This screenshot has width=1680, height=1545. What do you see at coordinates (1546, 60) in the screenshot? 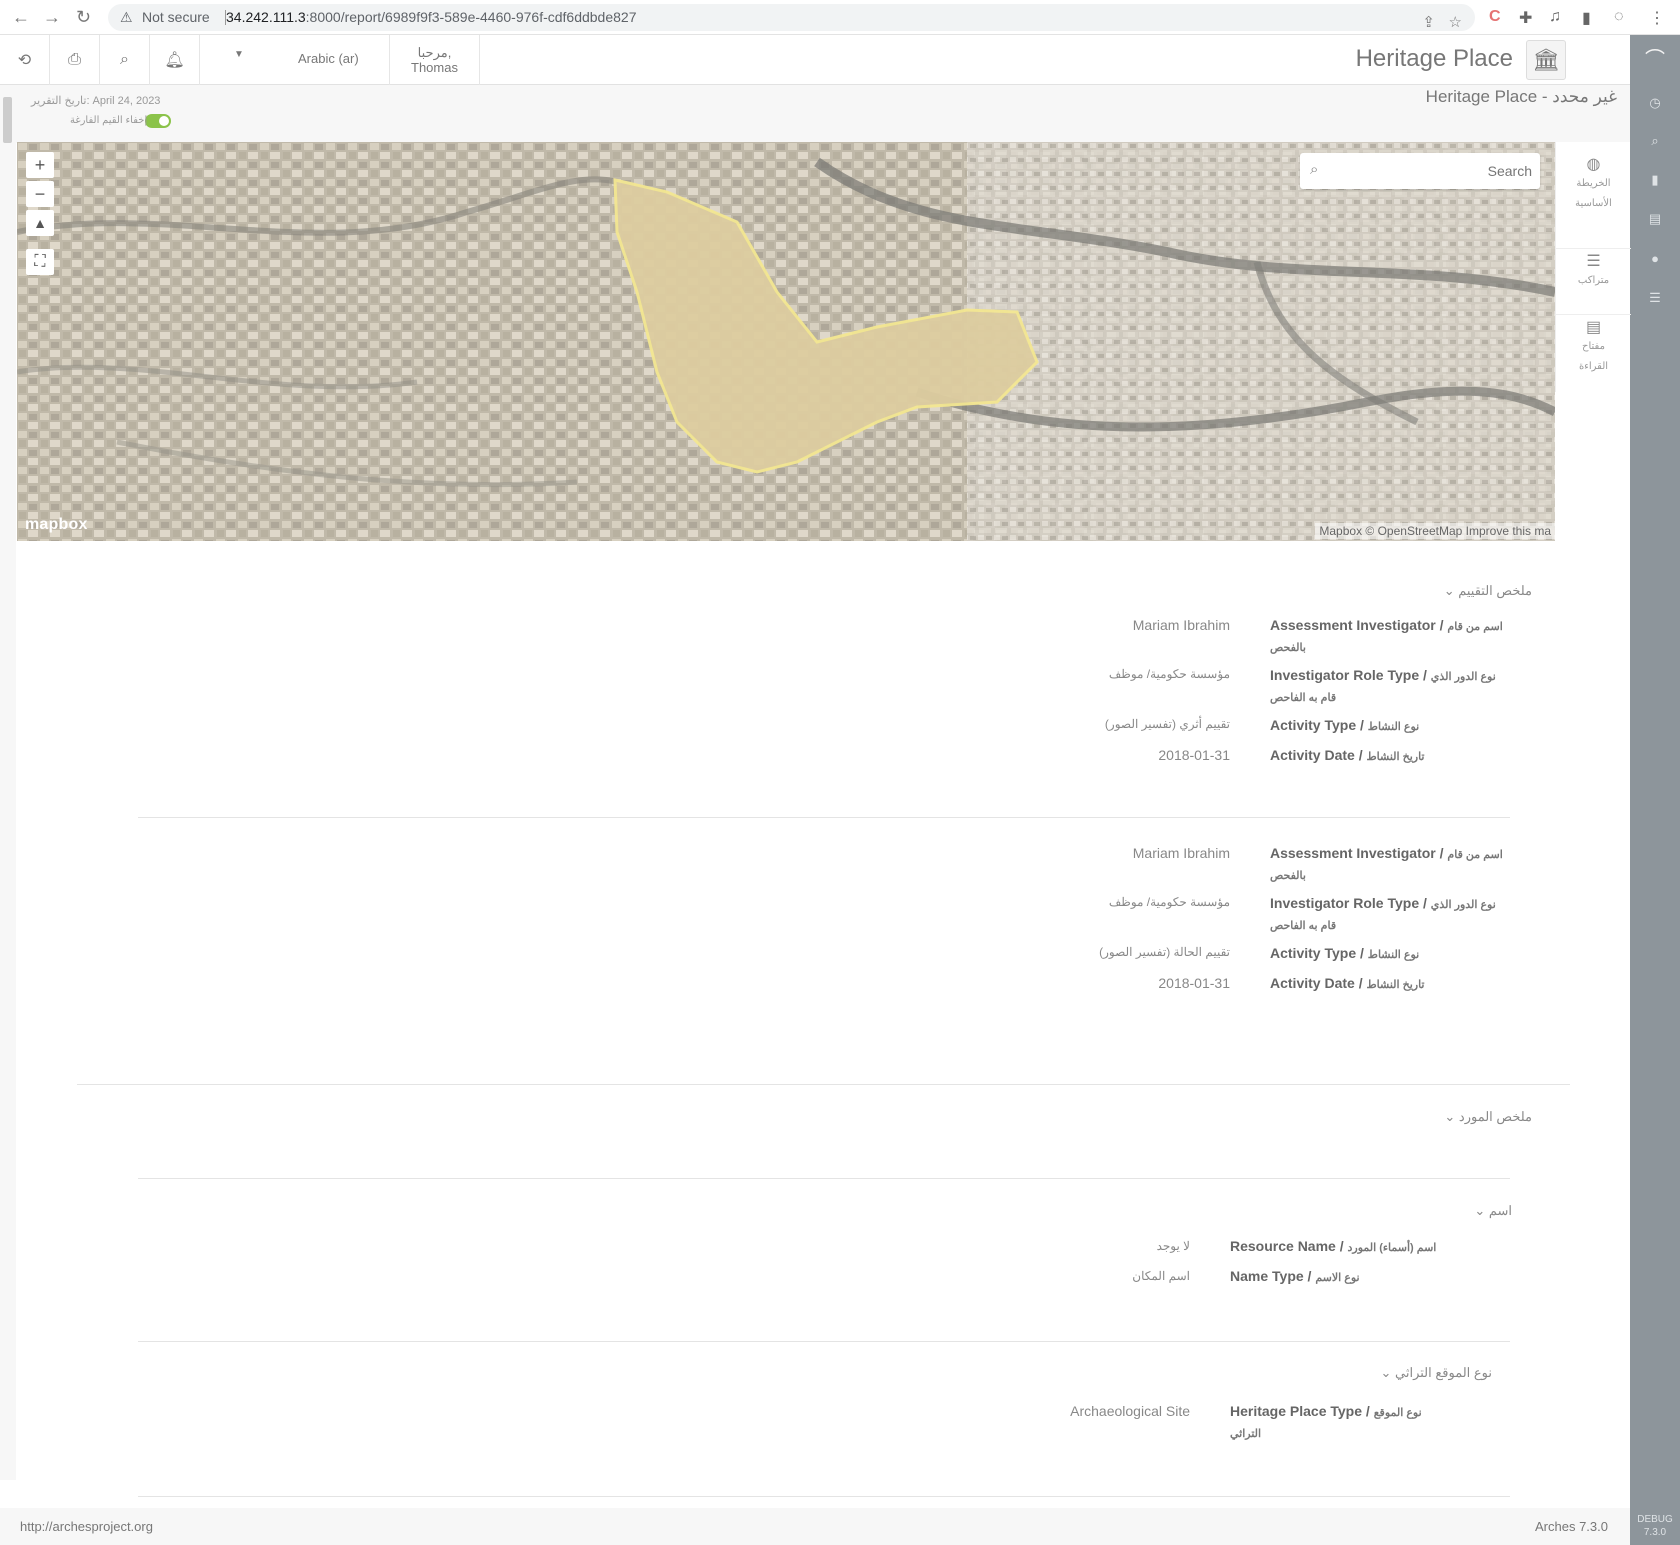
I see `museum-icon: 🏛︎` at bounding box center [1546, 60].